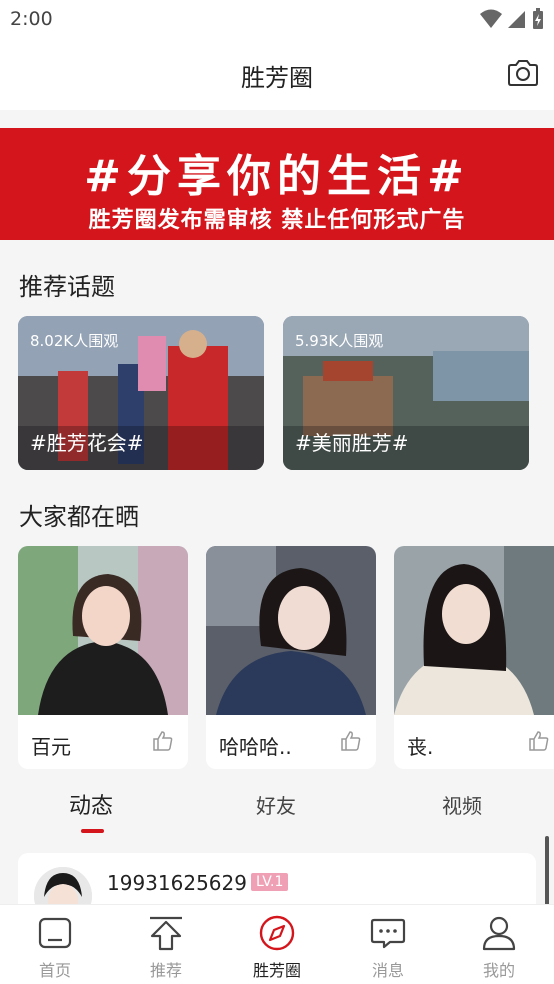 The image size is (554, 984). Describe the element at coordinates (491, 18) in the screenshot. I see `wifi-icon` at that location.